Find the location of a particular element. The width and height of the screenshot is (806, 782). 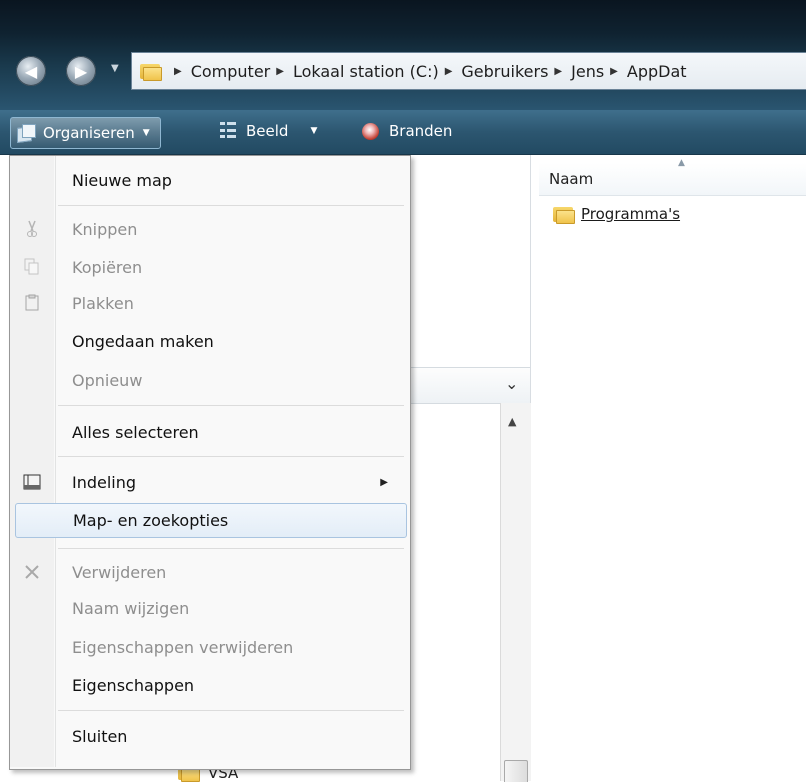

menu-item-properties: Eigenschappen is located at coordinates (209, 685).